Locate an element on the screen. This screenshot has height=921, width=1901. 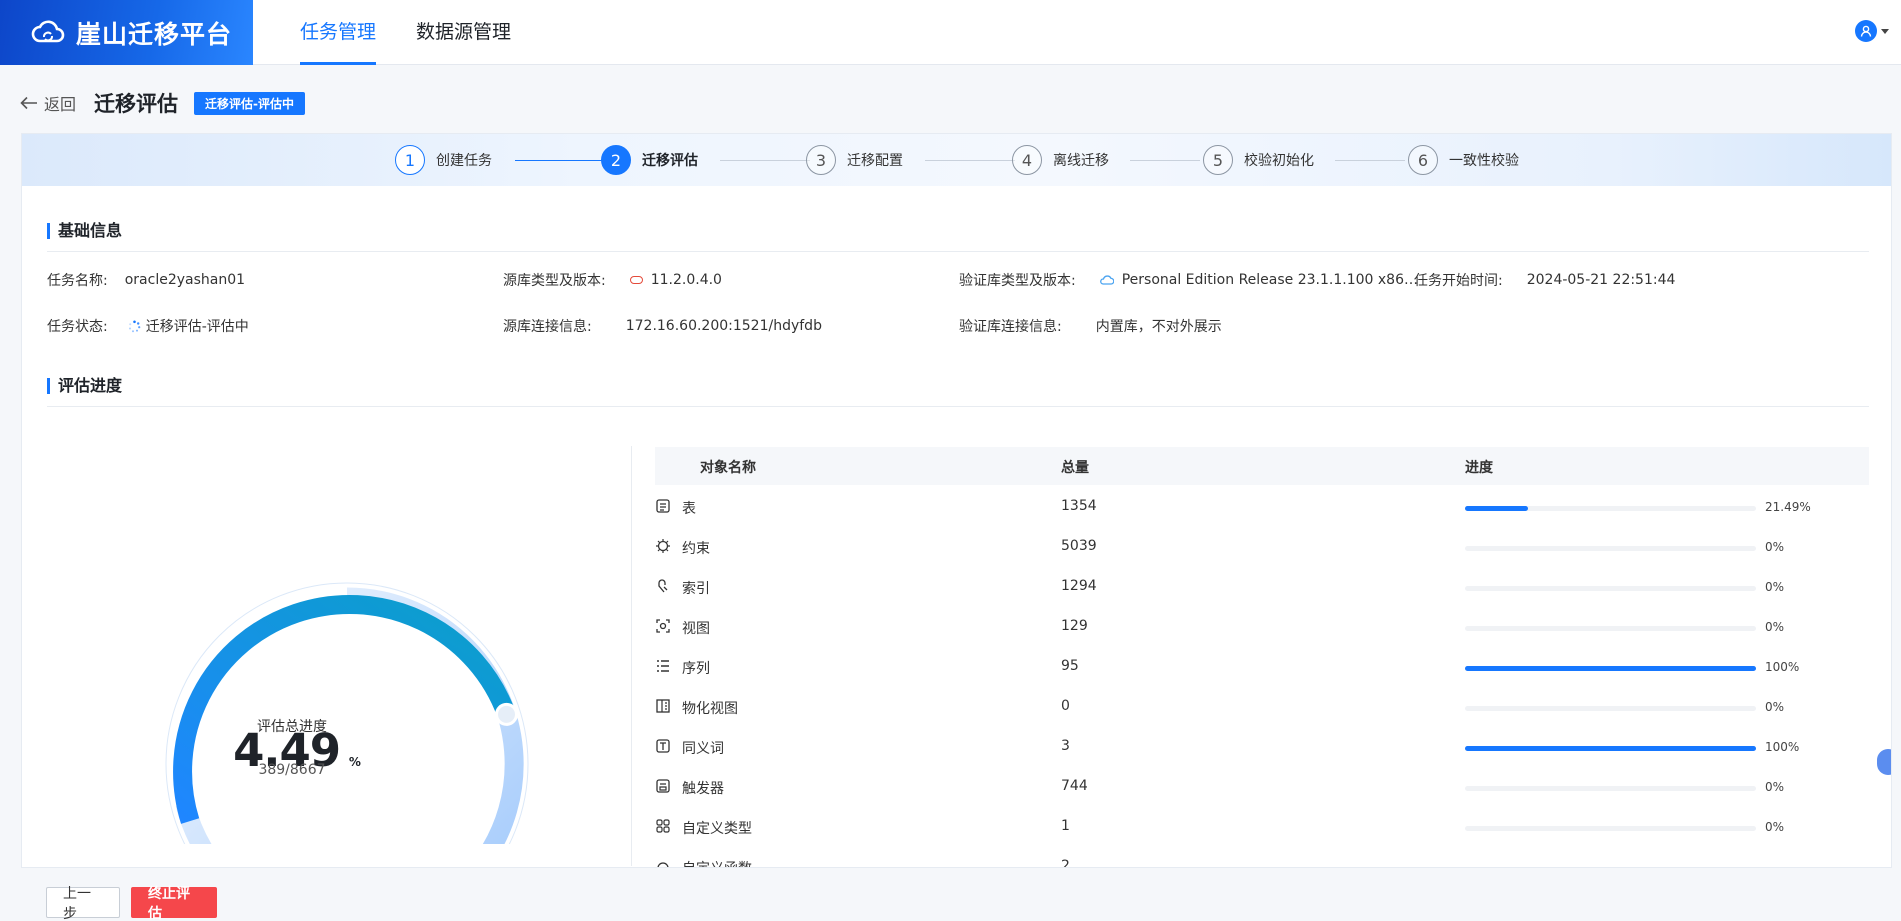
step-create-task: 1 创建任务 is located at coordinates (443, 160).